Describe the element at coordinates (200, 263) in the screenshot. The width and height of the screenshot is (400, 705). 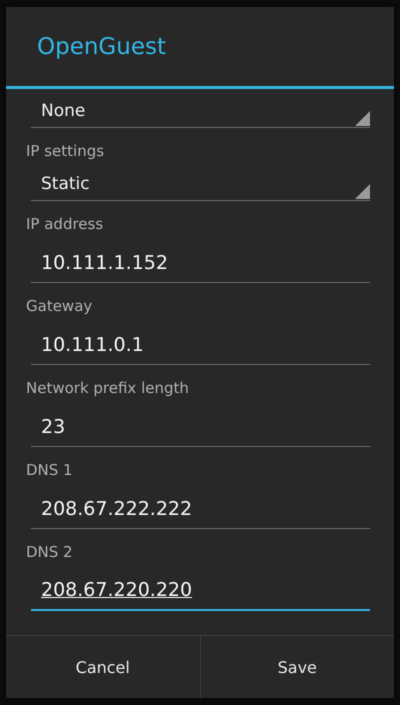
I see `input-field: 10.111.1.152` at that location.